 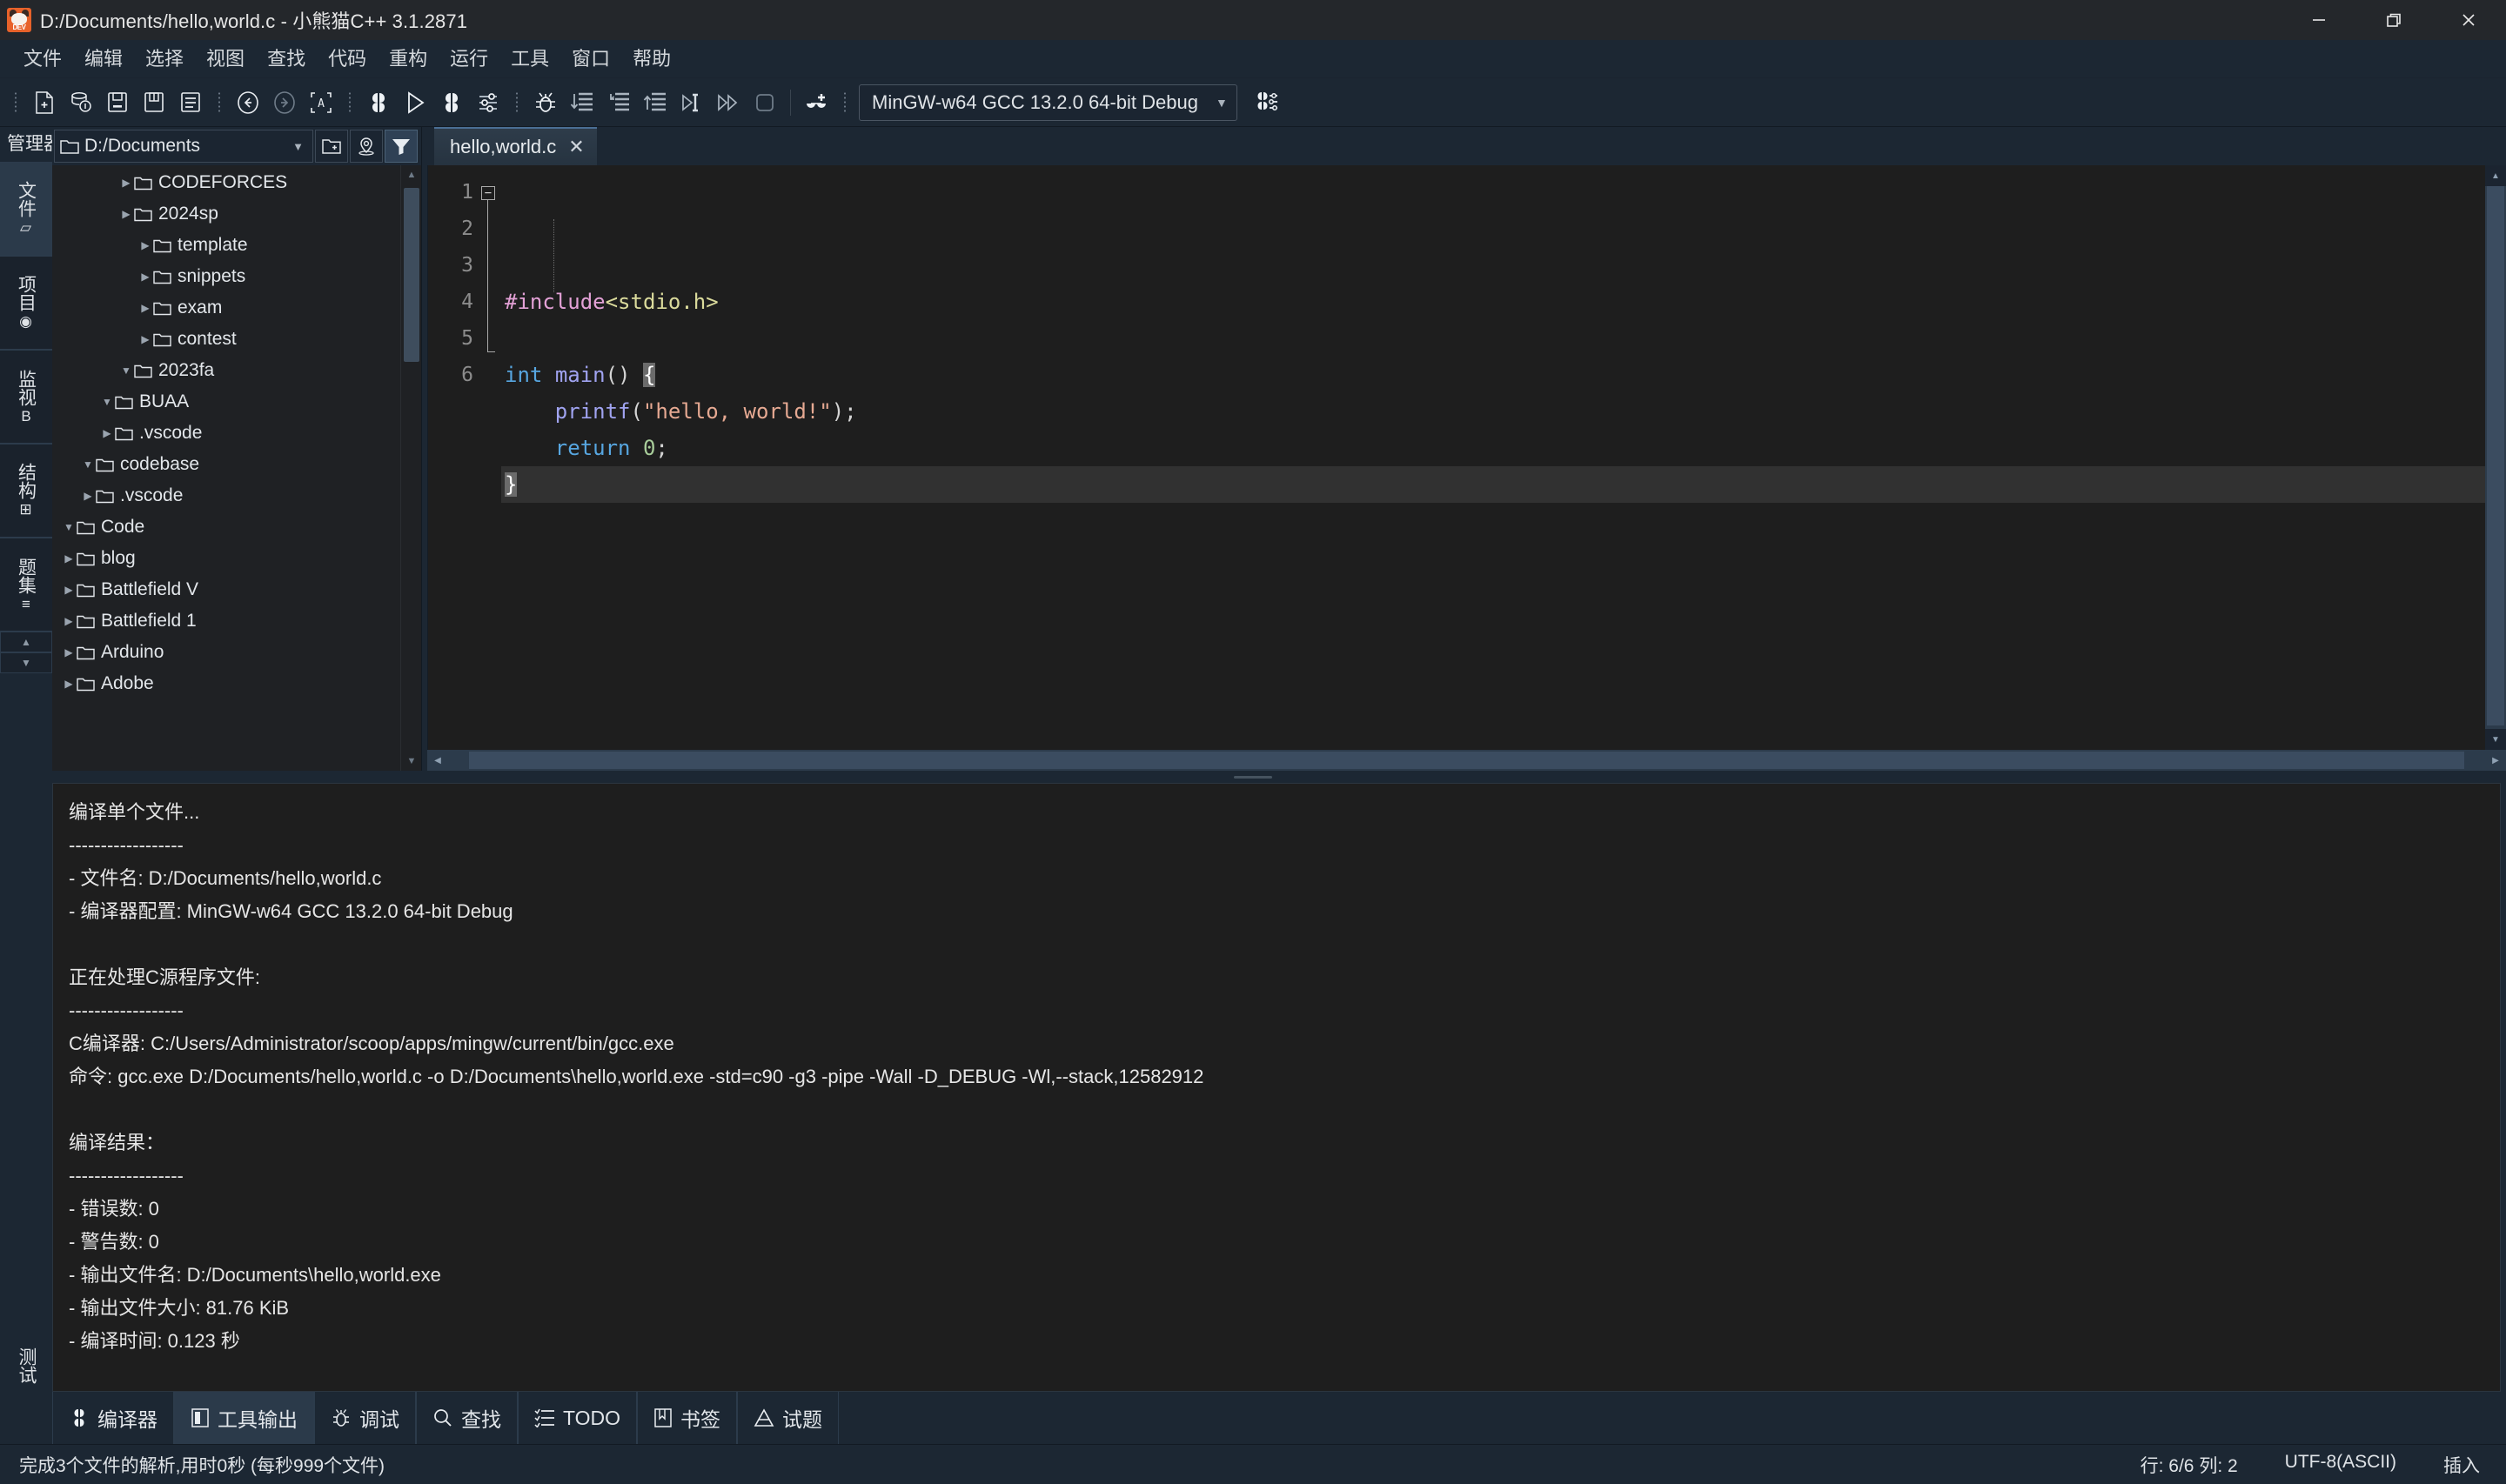 I want to click on btab-tool-output: 工具输出, so click(x=244, y=1418).